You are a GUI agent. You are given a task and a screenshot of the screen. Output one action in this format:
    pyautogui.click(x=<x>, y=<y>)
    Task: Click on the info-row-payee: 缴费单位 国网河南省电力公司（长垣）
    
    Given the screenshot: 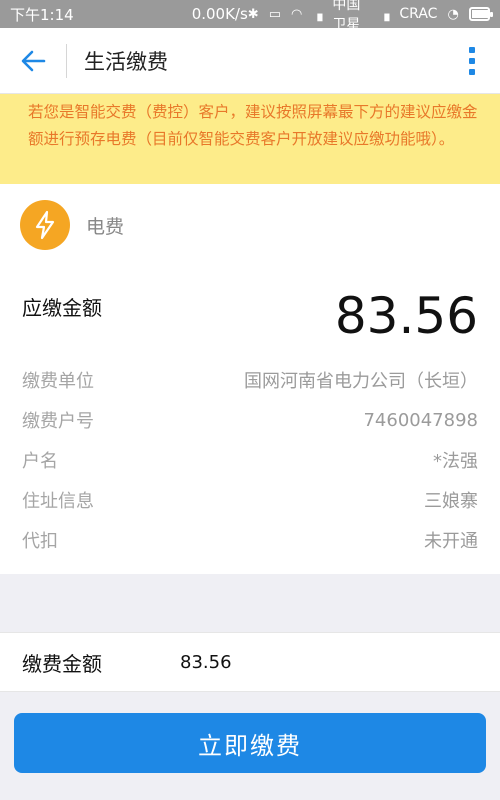 What is the action you would take?
    pyautogui.click(x=250, y=380)
    